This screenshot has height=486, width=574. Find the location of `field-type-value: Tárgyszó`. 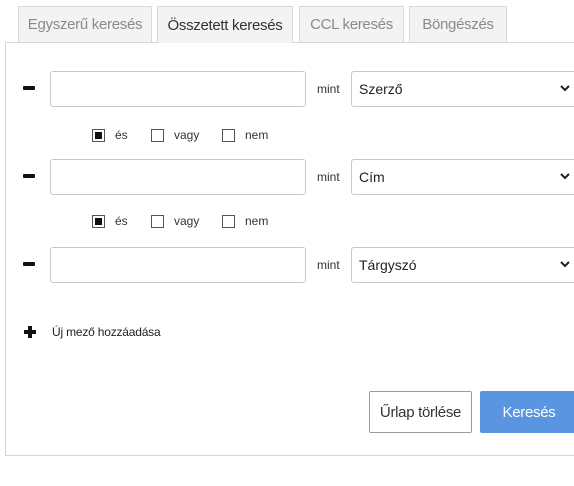

field-type-value: Tárgyszó is located at coordinates (388, 265).